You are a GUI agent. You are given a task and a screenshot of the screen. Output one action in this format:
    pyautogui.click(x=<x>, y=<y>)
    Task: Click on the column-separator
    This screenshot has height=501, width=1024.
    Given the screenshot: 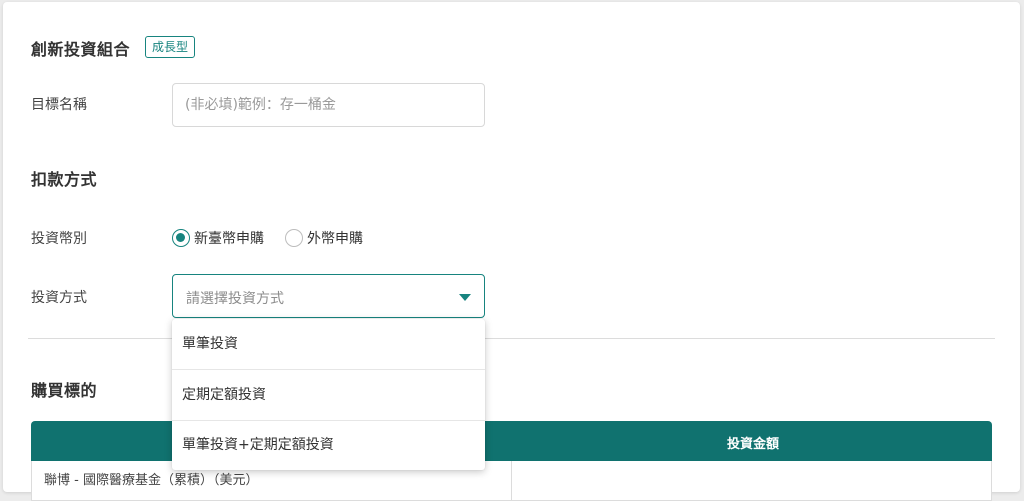 What is the action you would take?
    pyautogui.click(x=511, y=481)
    